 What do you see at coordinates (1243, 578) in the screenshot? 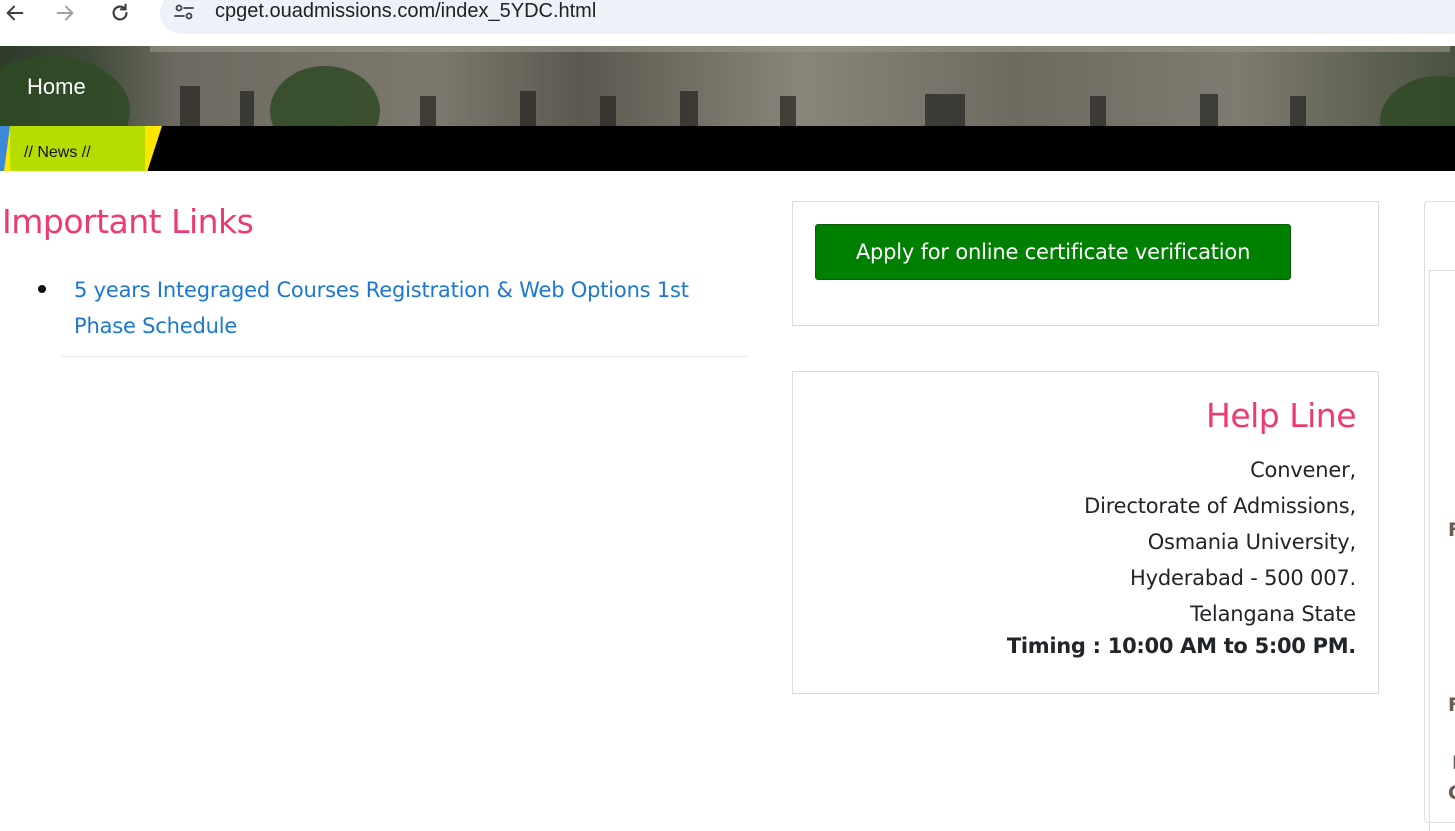
I see `helpline-line: Hyderabad - 500 007.` at bounding box center [1243, 578].